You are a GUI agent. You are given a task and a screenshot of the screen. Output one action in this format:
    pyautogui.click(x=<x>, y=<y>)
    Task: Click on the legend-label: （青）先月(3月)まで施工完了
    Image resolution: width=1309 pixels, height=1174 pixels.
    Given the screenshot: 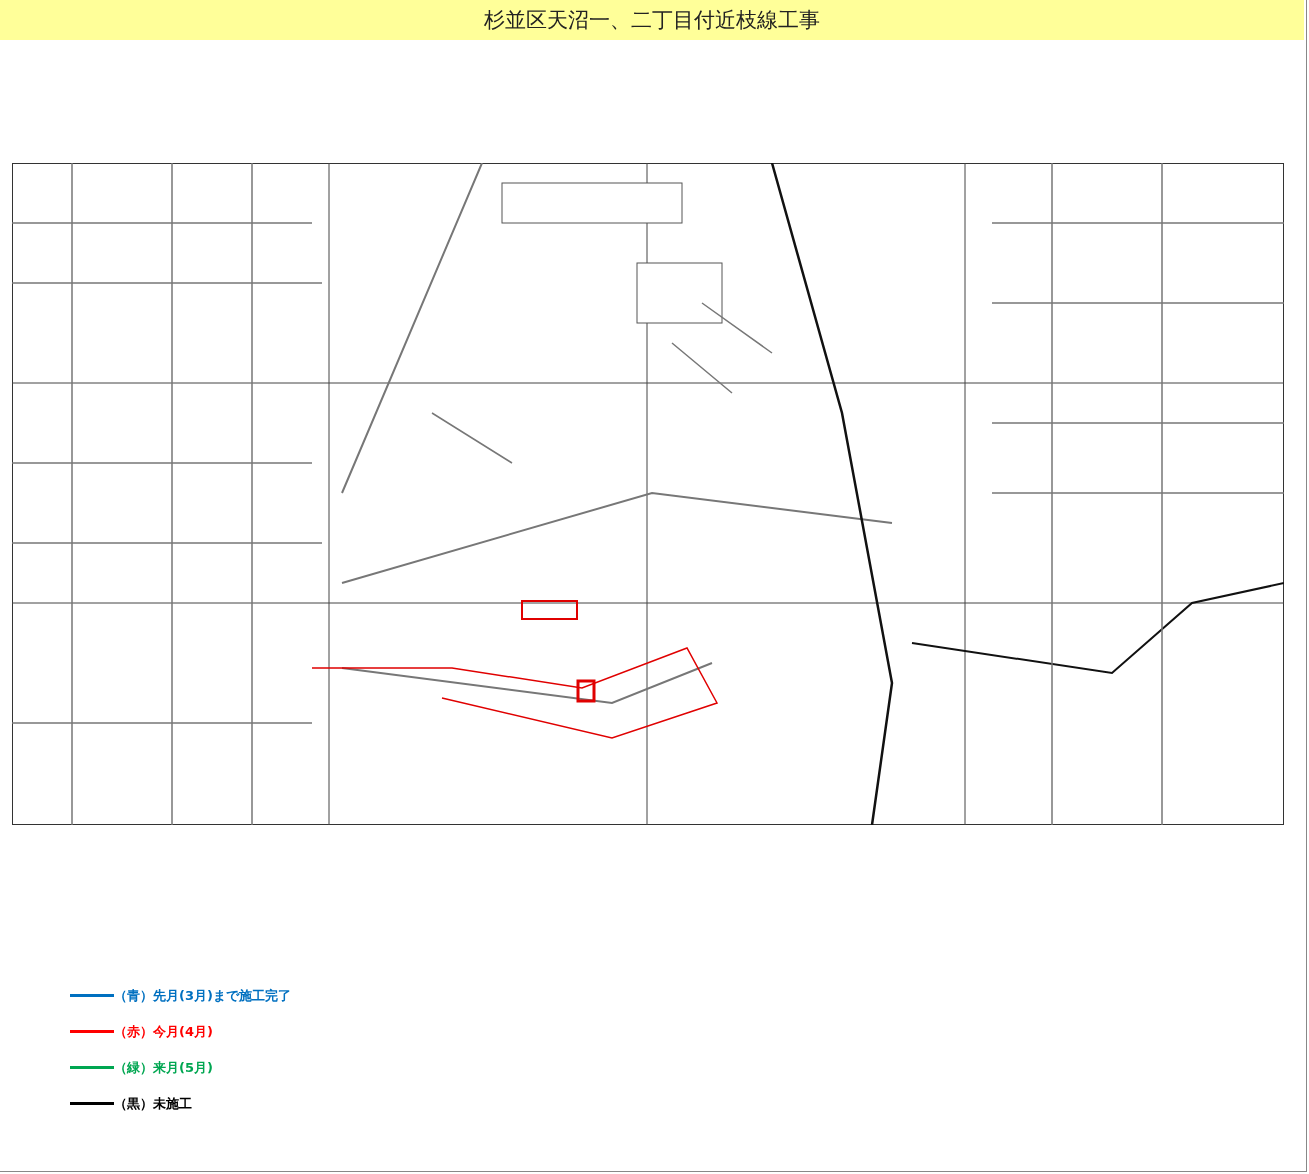 What is the action you would take?
    pyautogui.click(x=202, y=995)
    